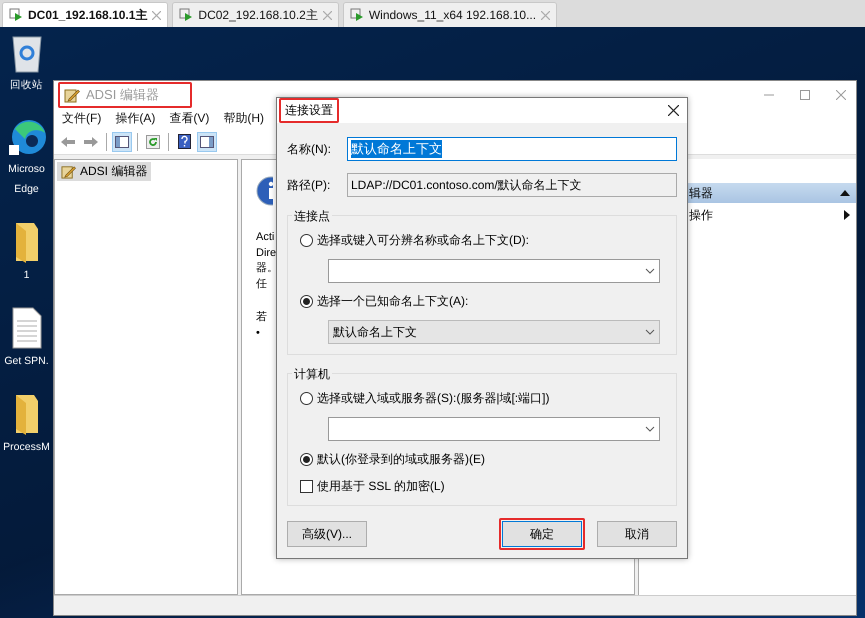 Image resolution: width=865 pixels, height=618 pixels. What do you see at coordinates (255, 14) in the screenshot?
I see `vm-tab: DC02_192.168.10.2主` at bounding box center [255, 14].